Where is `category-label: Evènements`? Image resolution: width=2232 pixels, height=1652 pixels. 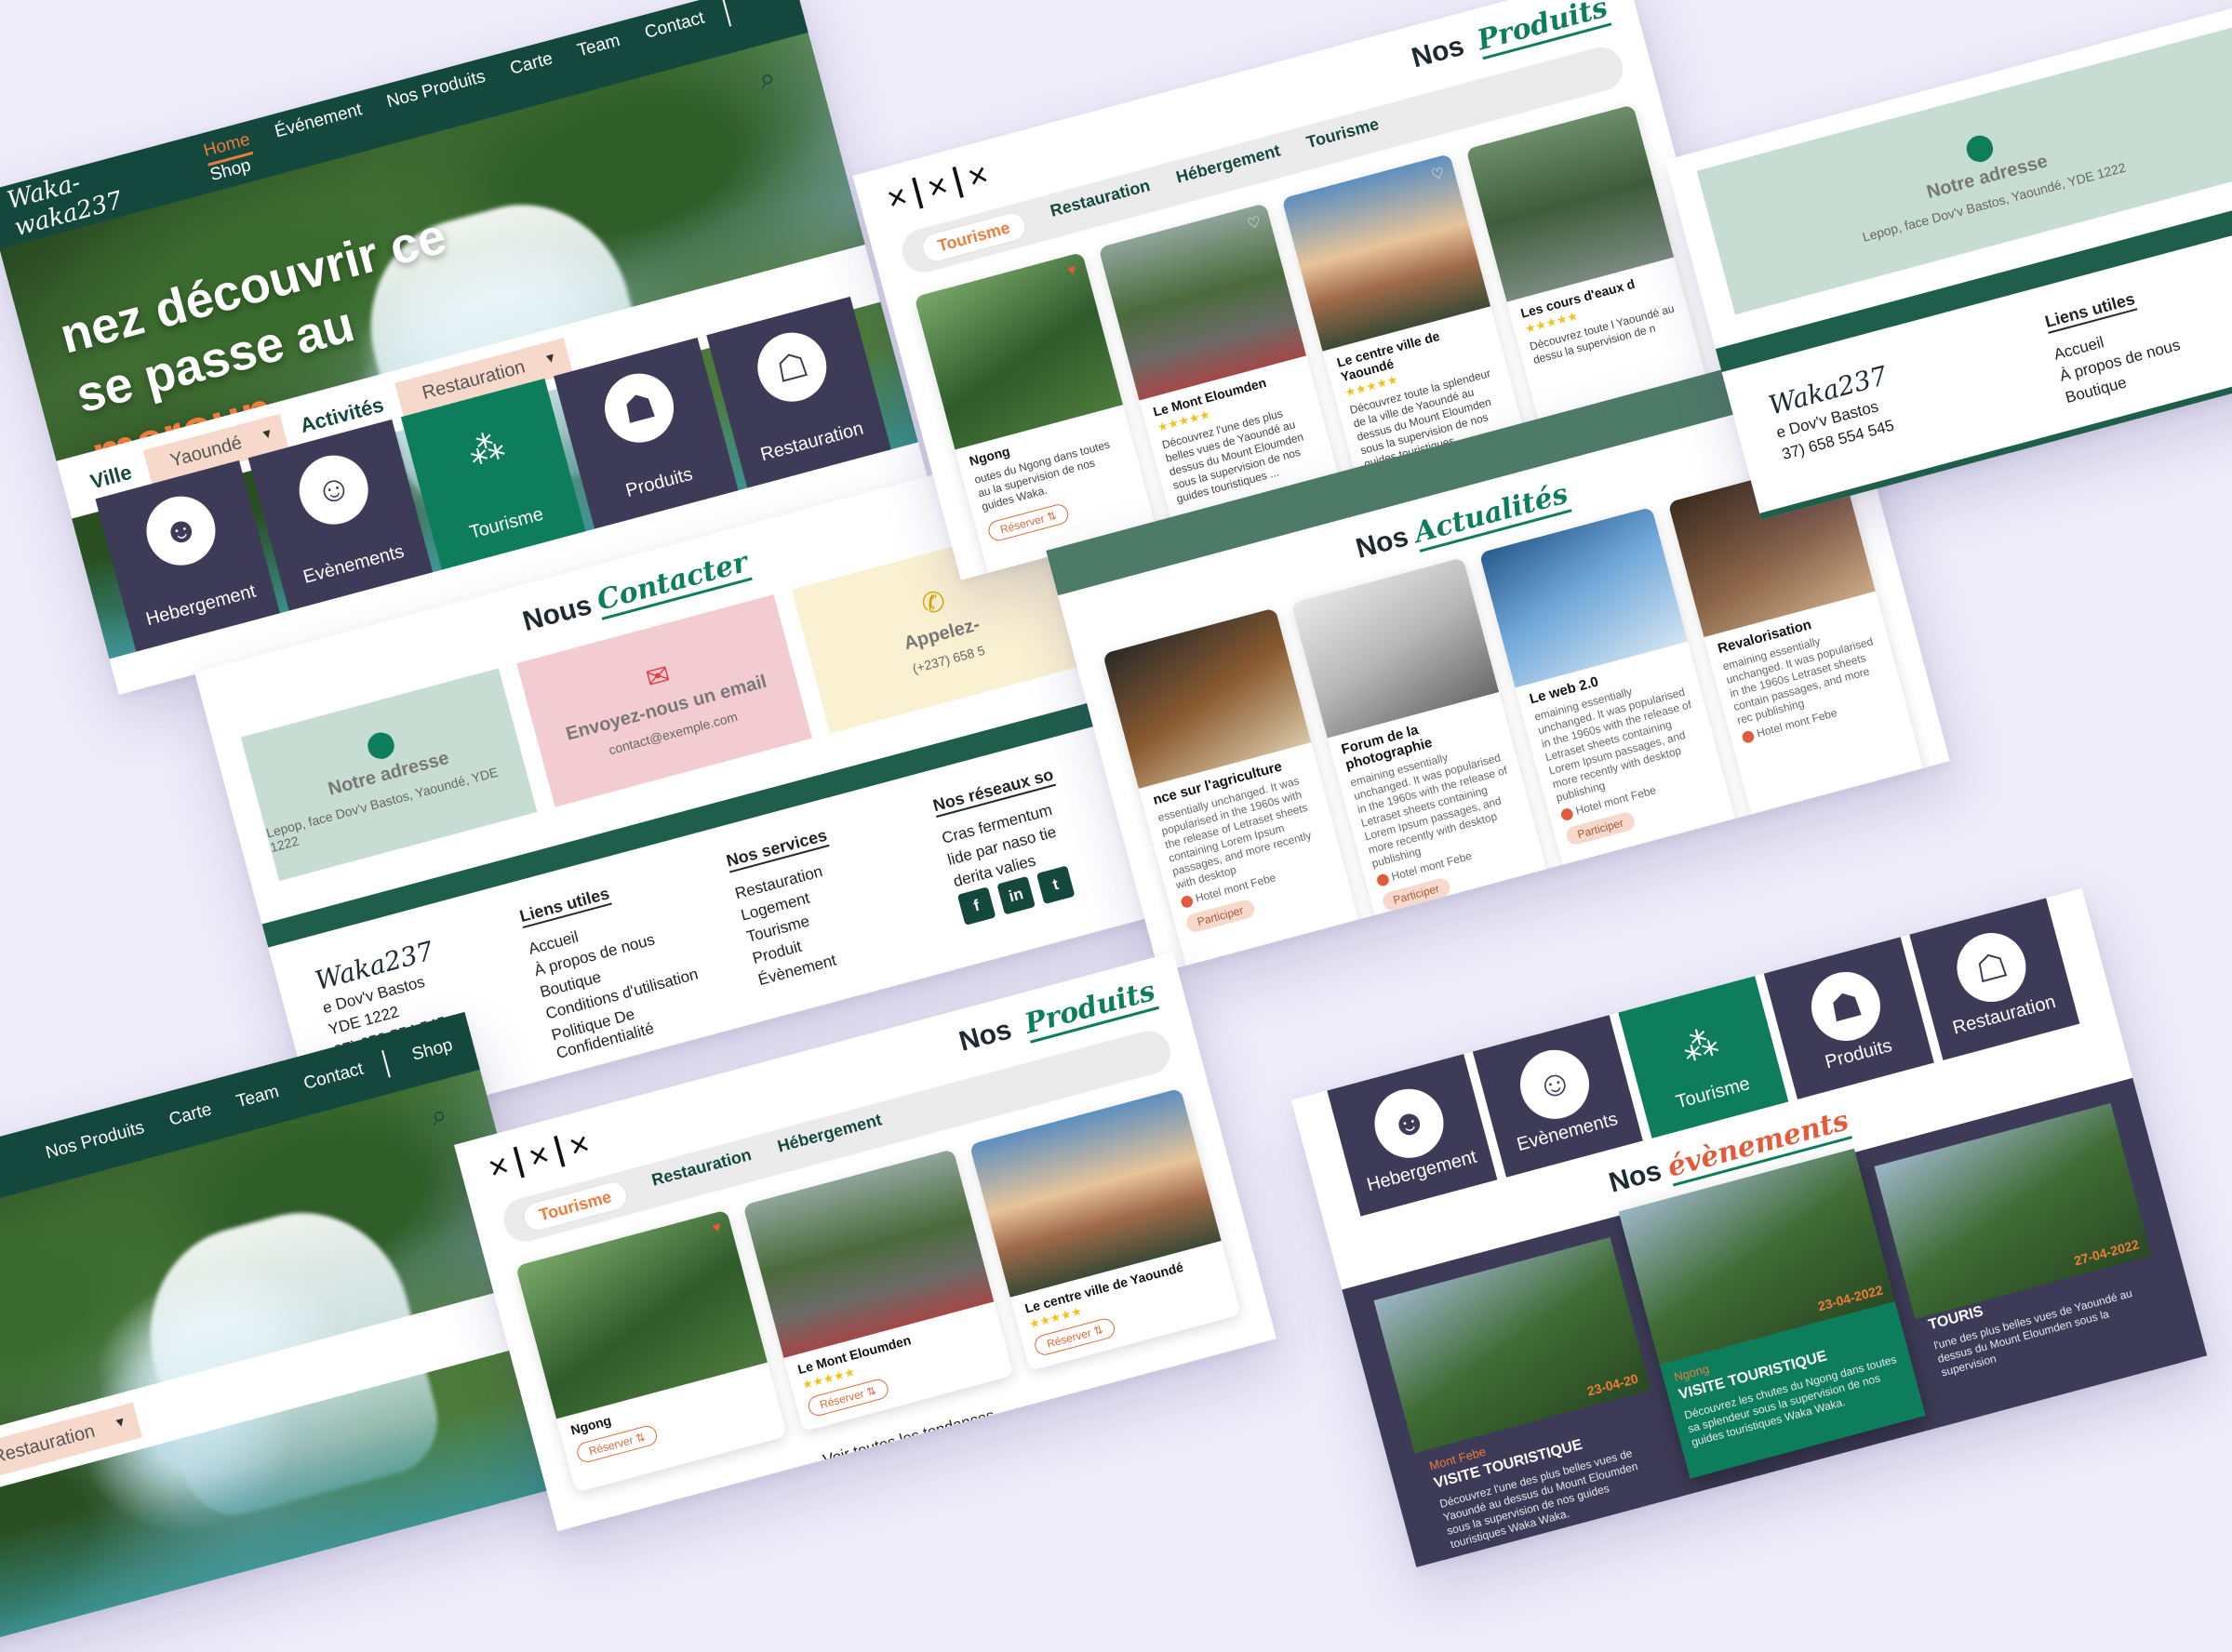
category-label: Evènements is located at coordinates (354, 564).